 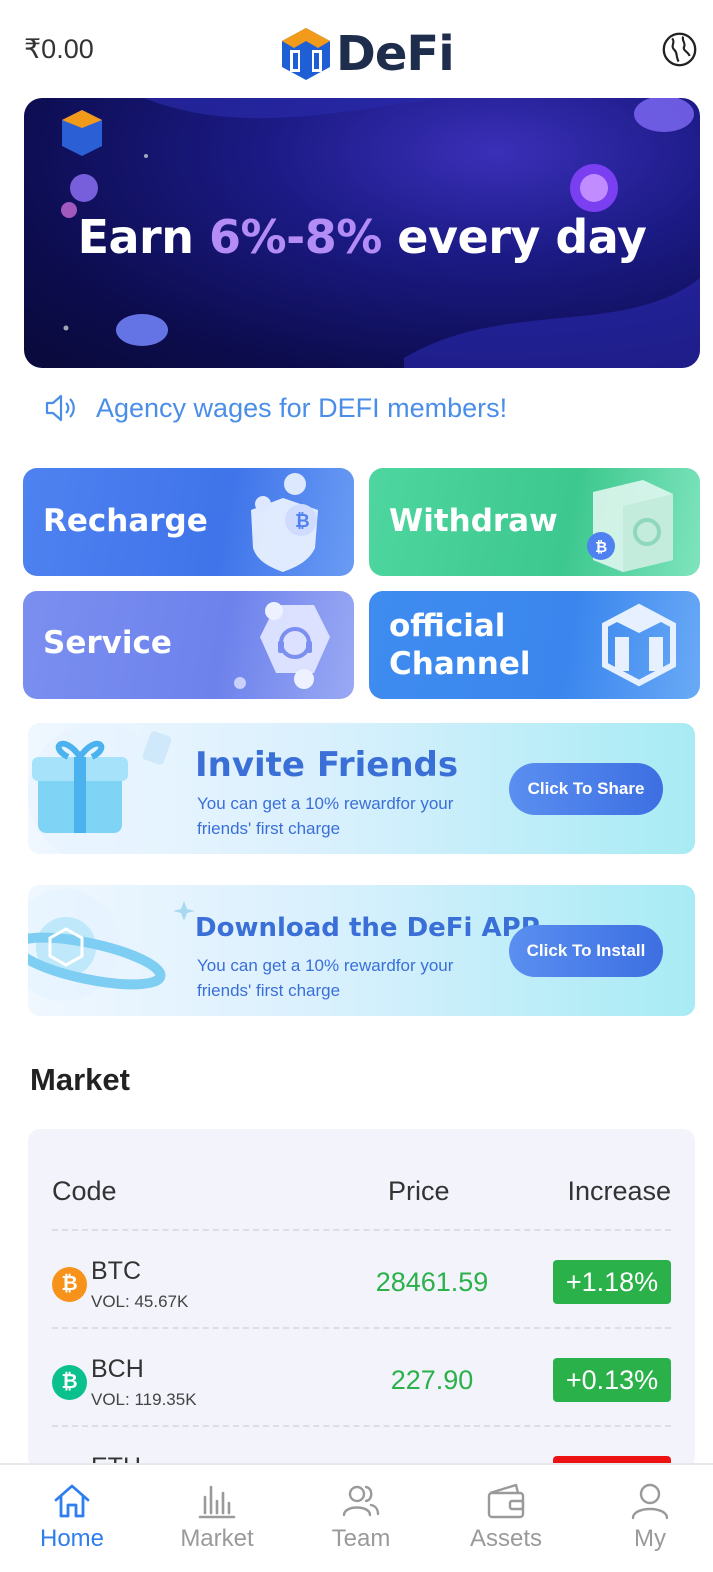 What do you see at coordinates (59, 49) in the screenshot?
I see `balance-amount: ₹0.00` at bounding box center [59, 49].